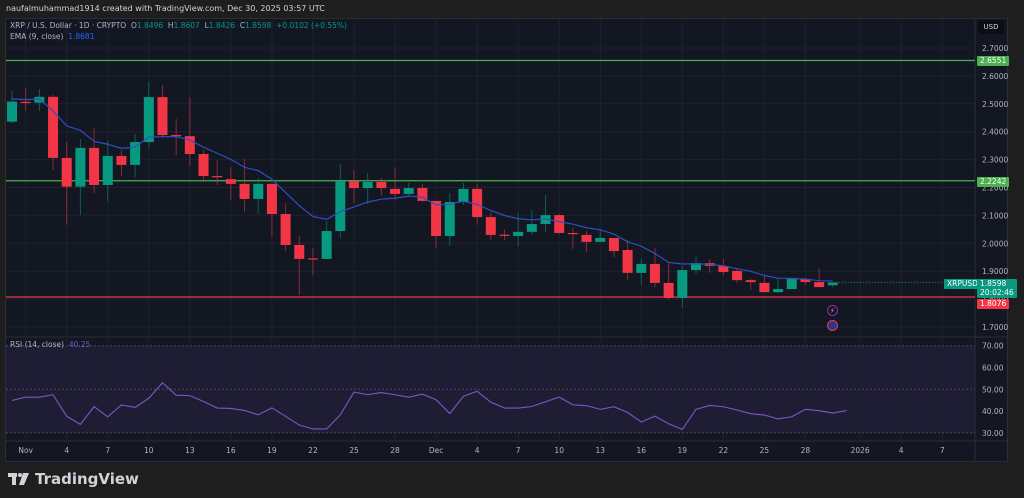  I want to click on level-badge-bottom: 1.8076, so click(993, 304).